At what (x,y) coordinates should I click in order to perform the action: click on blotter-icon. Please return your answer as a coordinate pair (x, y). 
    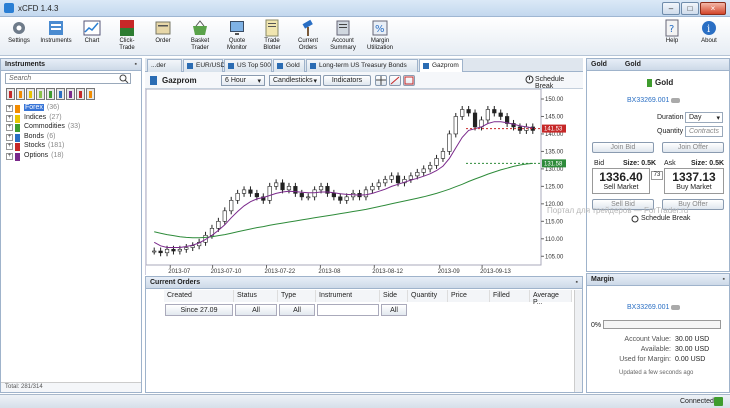
    Looking at the image, I should click on (272, 28).